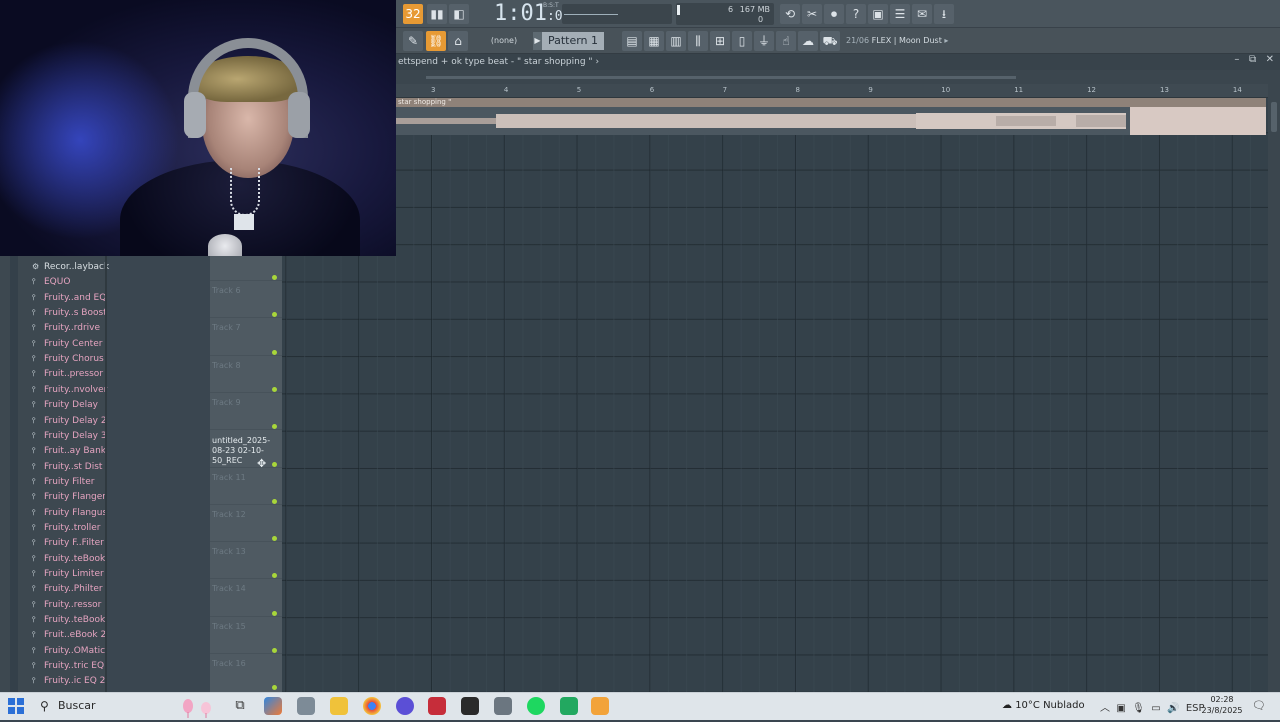 This screenshot has height=722, width=1280. Describe the element at coordinates (1155, 708) in the screenshot. I see `network-icon: ▭` at that location.